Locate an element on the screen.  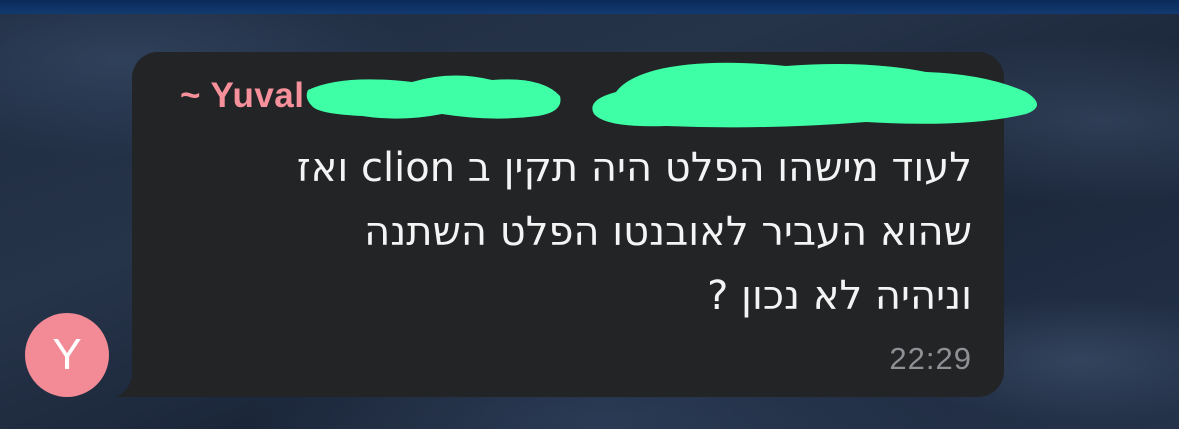
message-timestamp: 22:29 is located at coordinates (930, 358).